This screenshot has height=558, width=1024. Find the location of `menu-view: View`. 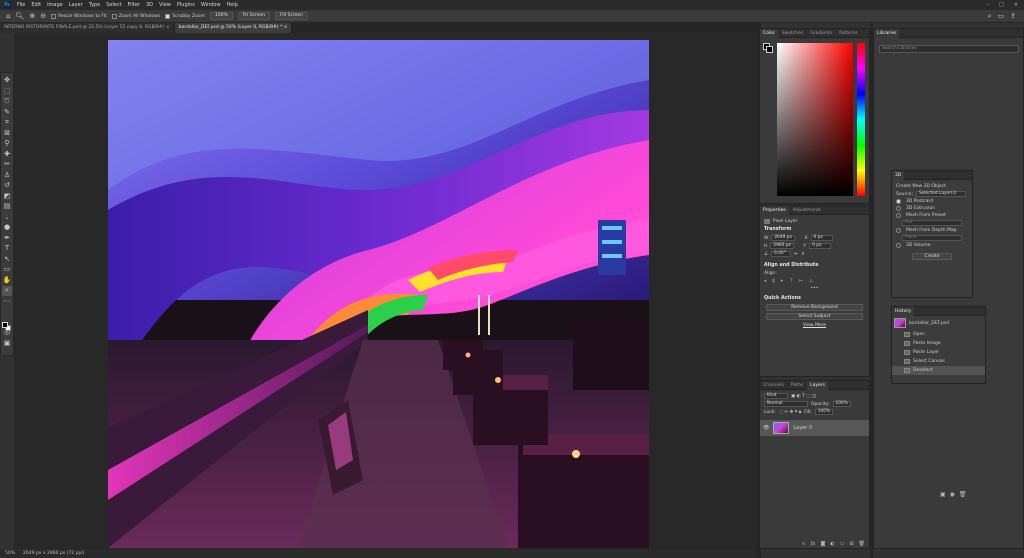

menu-view: View is located at coordinates (165, 5).